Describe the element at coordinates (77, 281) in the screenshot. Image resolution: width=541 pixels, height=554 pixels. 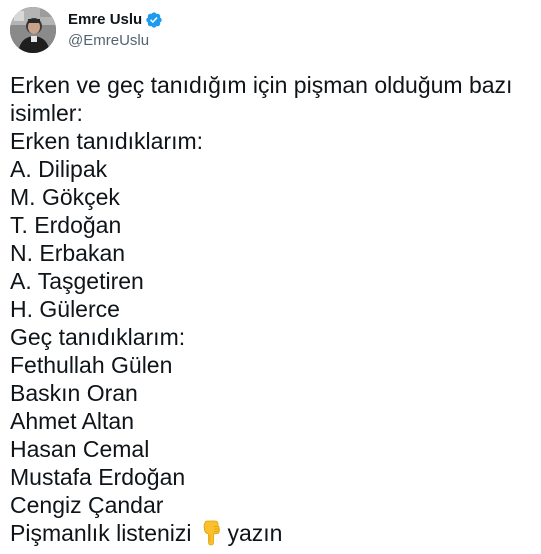
I see `list-item: A. Taşgetiren` at that location.